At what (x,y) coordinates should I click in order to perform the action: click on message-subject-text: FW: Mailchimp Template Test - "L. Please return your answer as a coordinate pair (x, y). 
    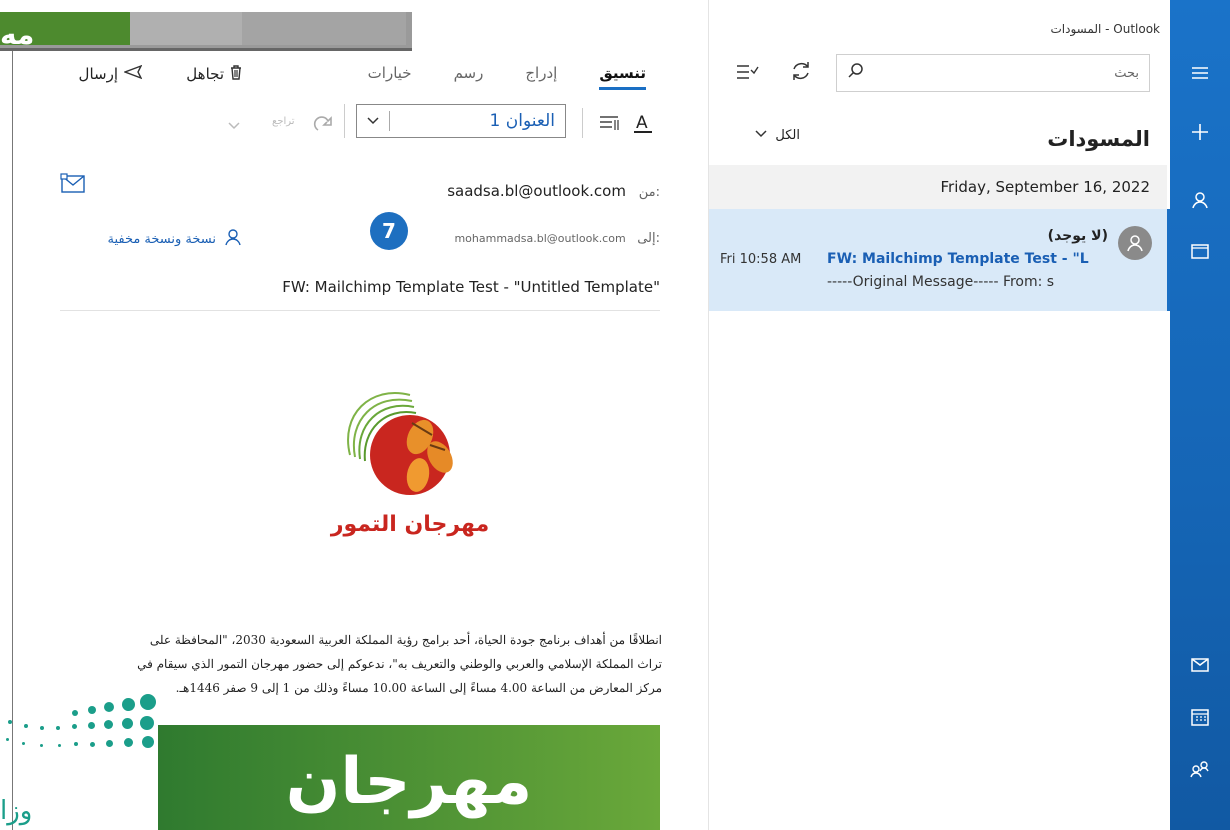
    Looking at the image, I should click on (958, 259).